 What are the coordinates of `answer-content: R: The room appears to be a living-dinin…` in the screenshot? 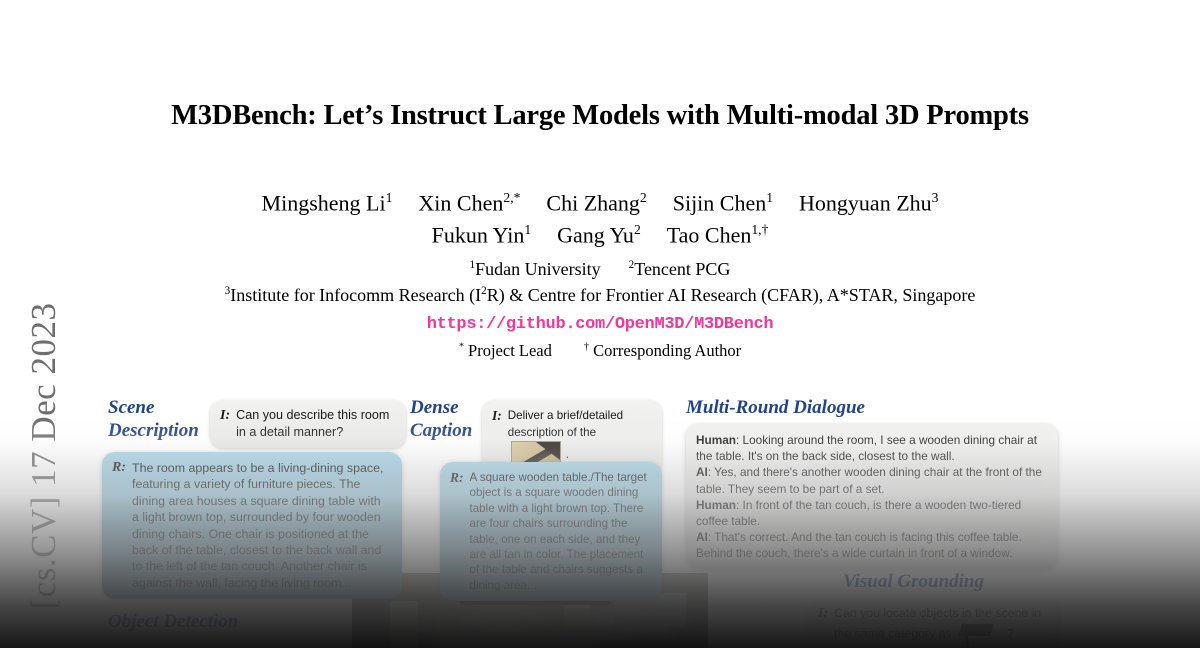 It's located at (251, 525).